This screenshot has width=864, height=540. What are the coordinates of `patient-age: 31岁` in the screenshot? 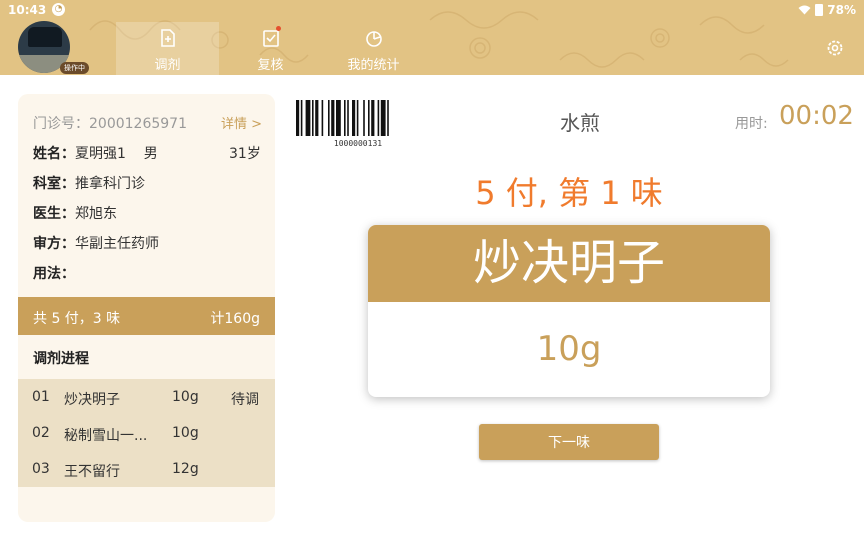 It's located at (245, 154).